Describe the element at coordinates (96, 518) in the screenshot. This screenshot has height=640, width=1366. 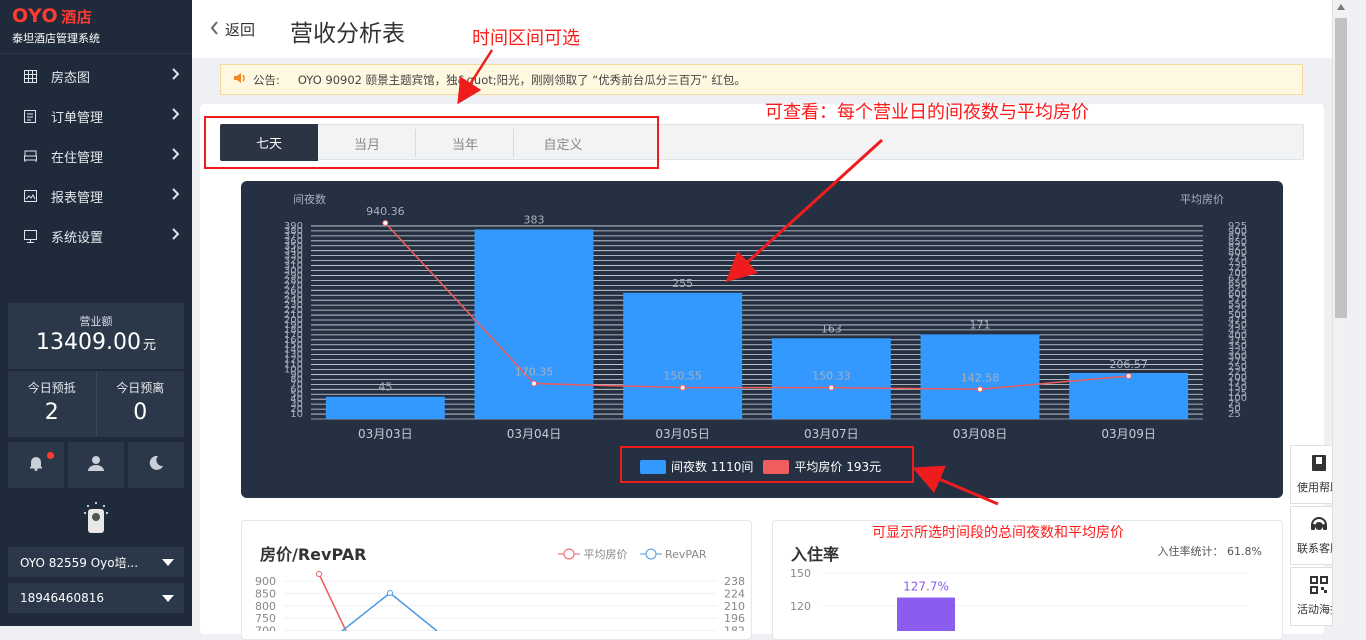
I see `lamp-icon` at that location.